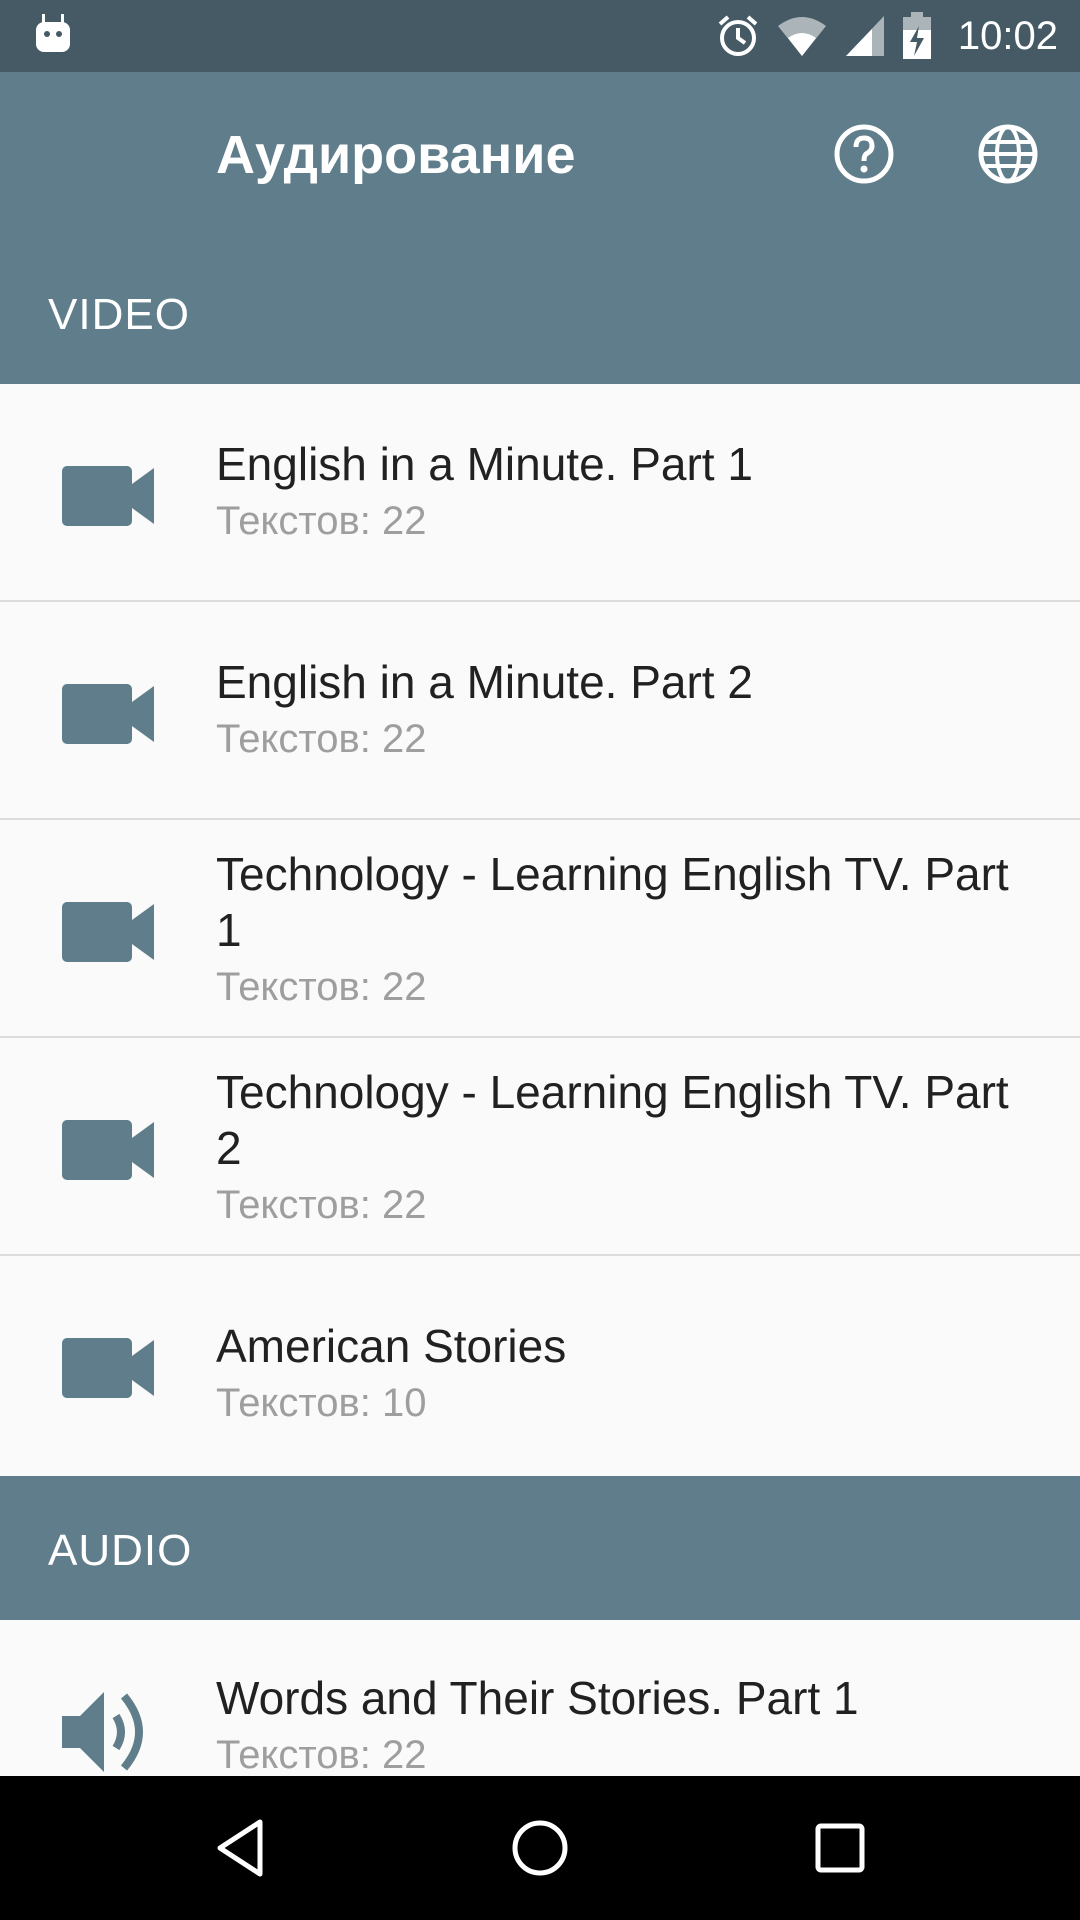  I want to click on list-item-video: American Stories Текстов: 10, so click(540, 1366).